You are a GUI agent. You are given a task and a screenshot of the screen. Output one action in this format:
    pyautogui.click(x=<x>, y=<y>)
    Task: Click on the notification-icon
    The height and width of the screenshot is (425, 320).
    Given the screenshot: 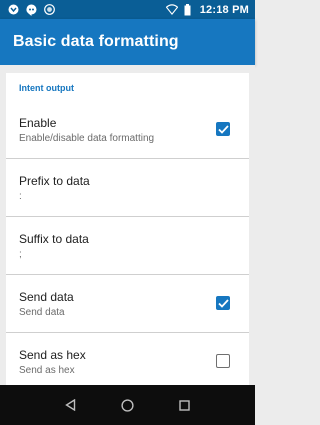 What is the action you would take?
    pyautogui.click(x=13, y=10)
    